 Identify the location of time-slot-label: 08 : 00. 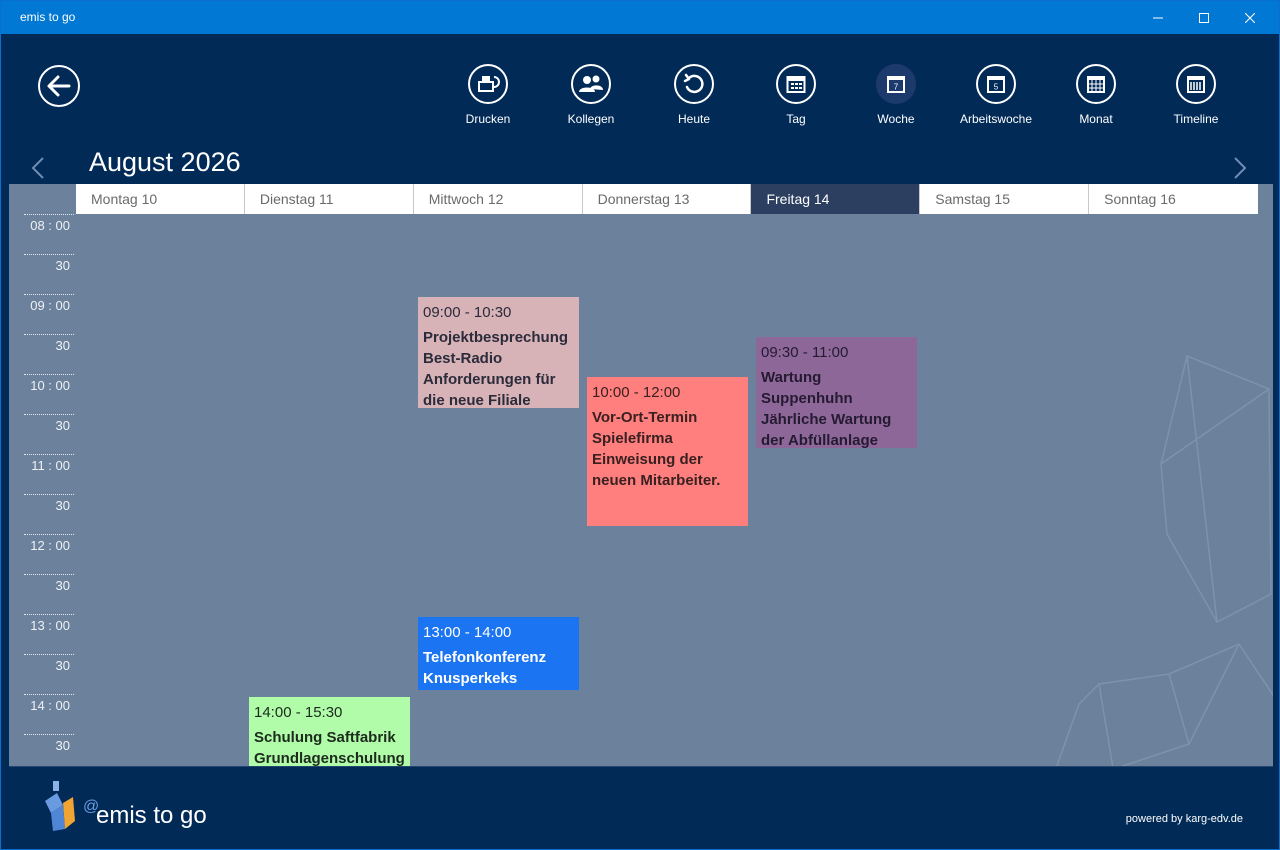
(49, 234).